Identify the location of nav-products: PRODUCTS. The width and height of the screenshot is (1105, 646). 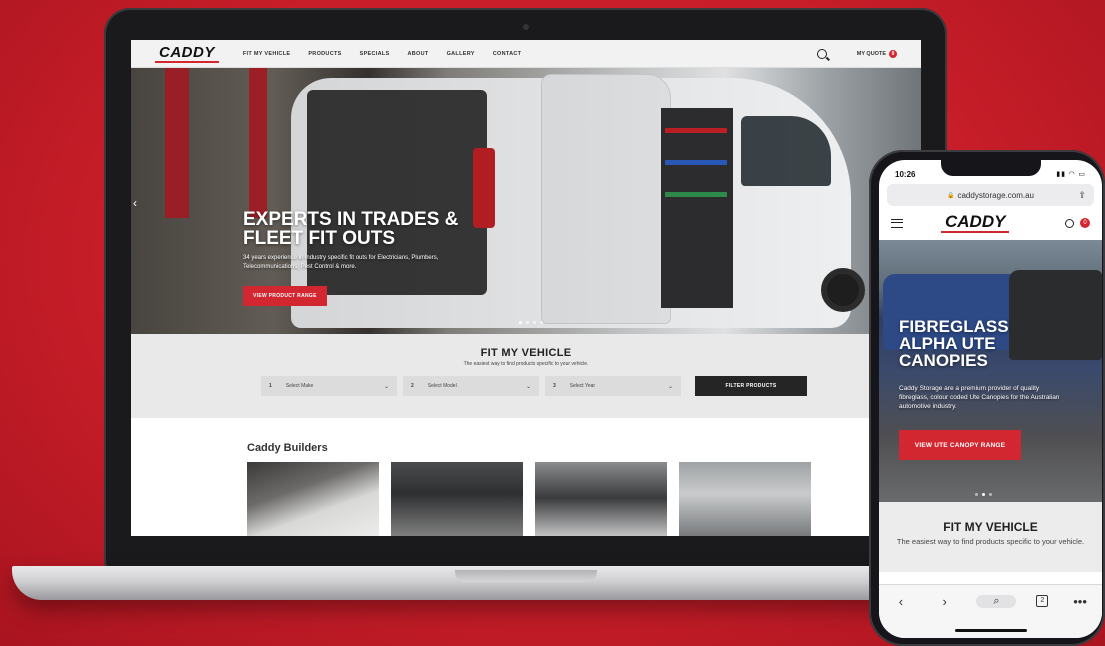
(324, 54).